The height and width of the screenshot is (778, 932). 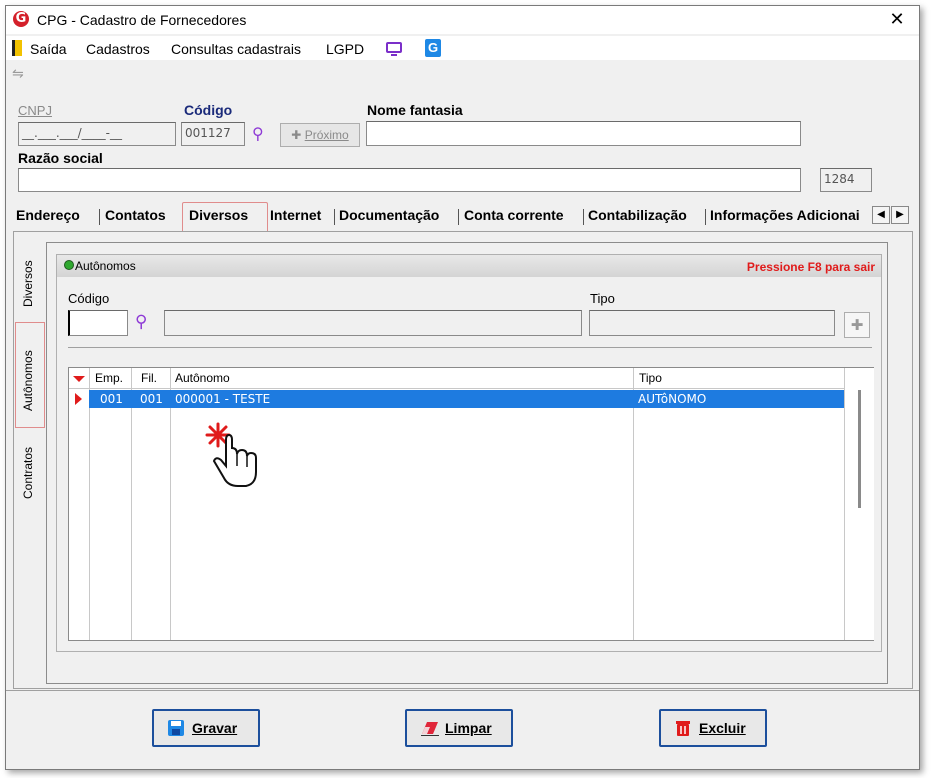 I want to click on tab-endereco: Endereço, so click(x=48, y=215).